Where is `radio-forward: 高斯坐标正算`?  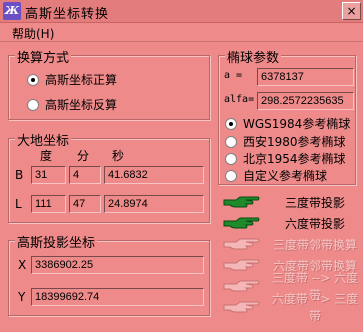
radio-forward: 高斯坐标正算 is located at coordinates (72, 79).